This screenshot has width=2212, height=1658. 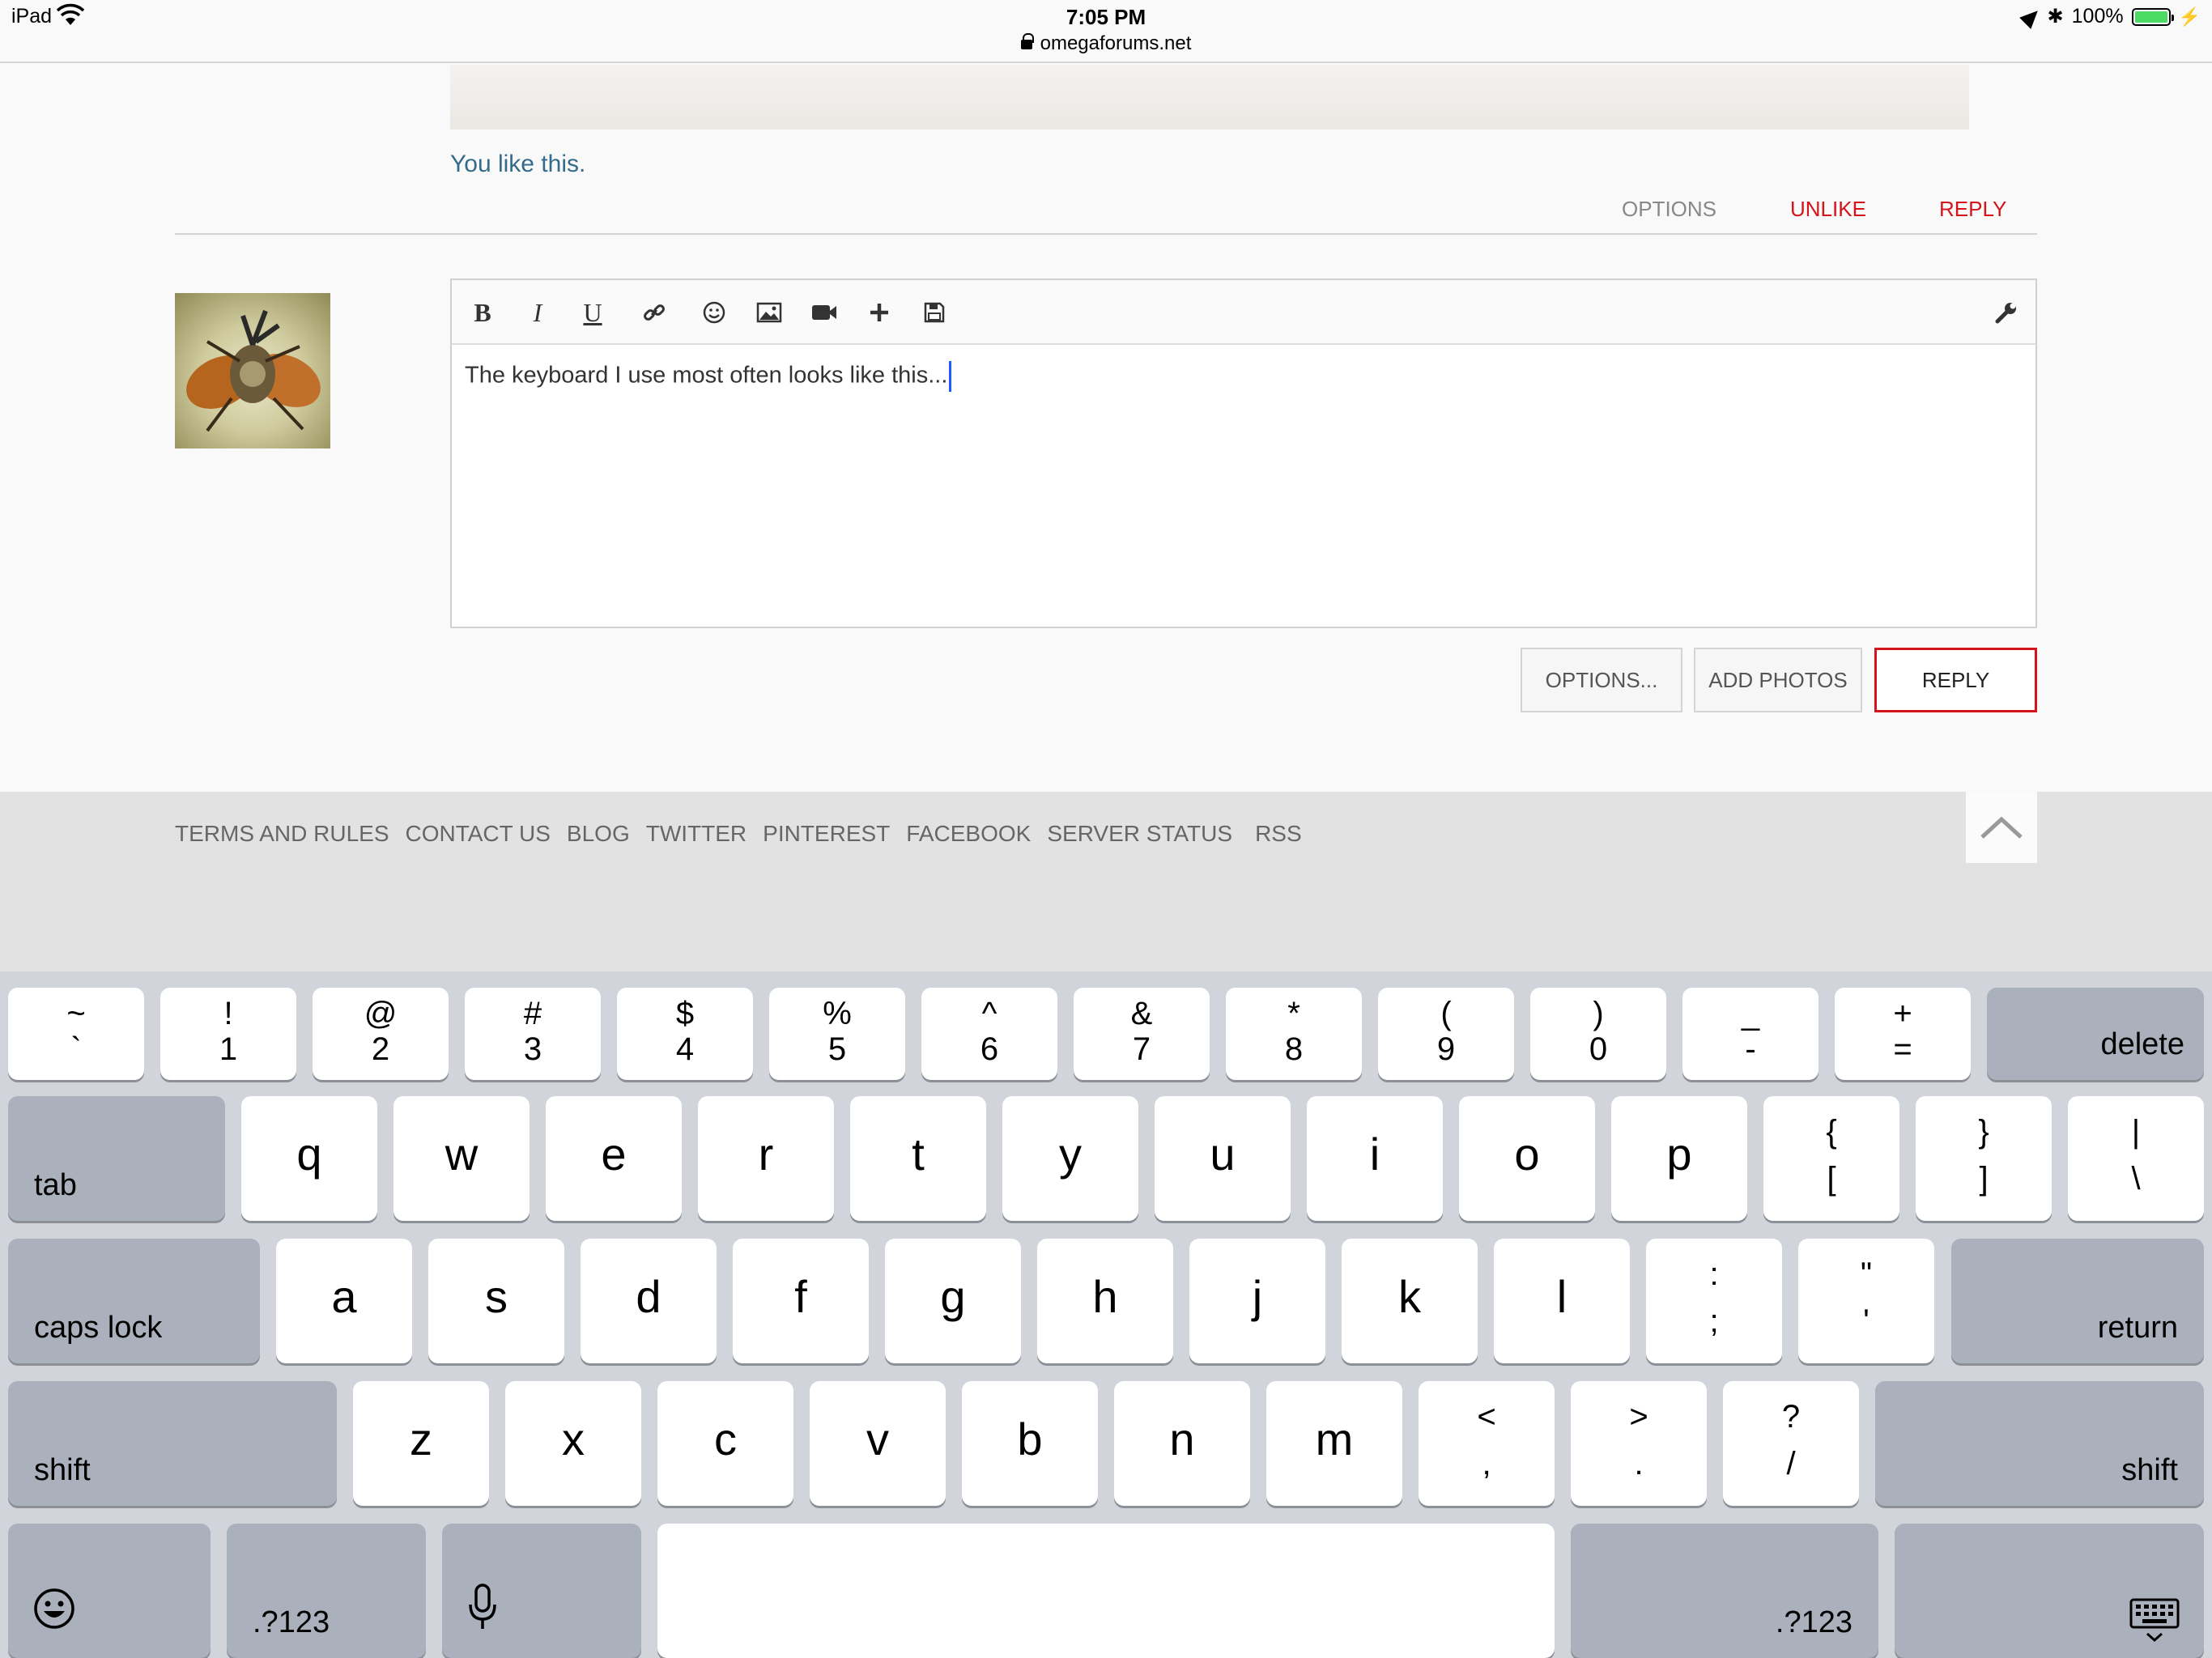 I want to click on shift-left-key: shift, so click(x=173, y=1443).